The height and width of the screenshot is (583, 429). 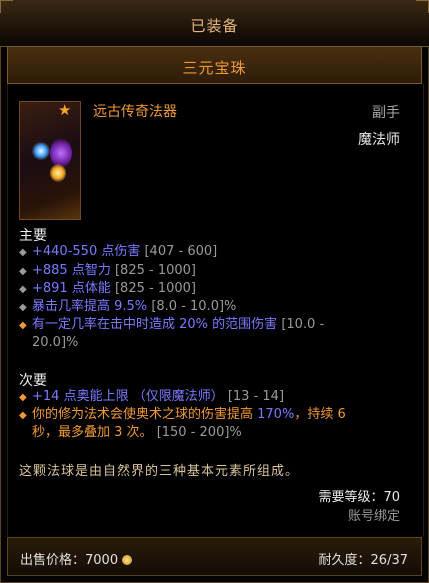 What do you see at coordinates (53, 560) in the screenshot?
I see `sell-label: 出售价格：` at bounding box center [53, 560].